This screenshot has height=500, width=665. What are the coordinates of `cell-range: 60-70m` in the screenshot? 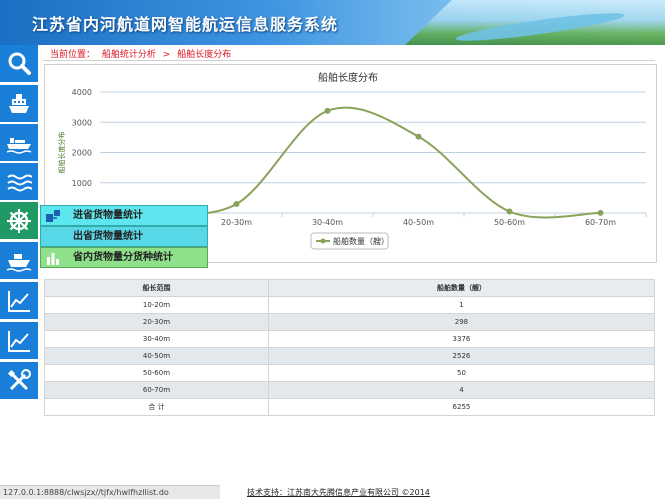 It's located at (156, 390).